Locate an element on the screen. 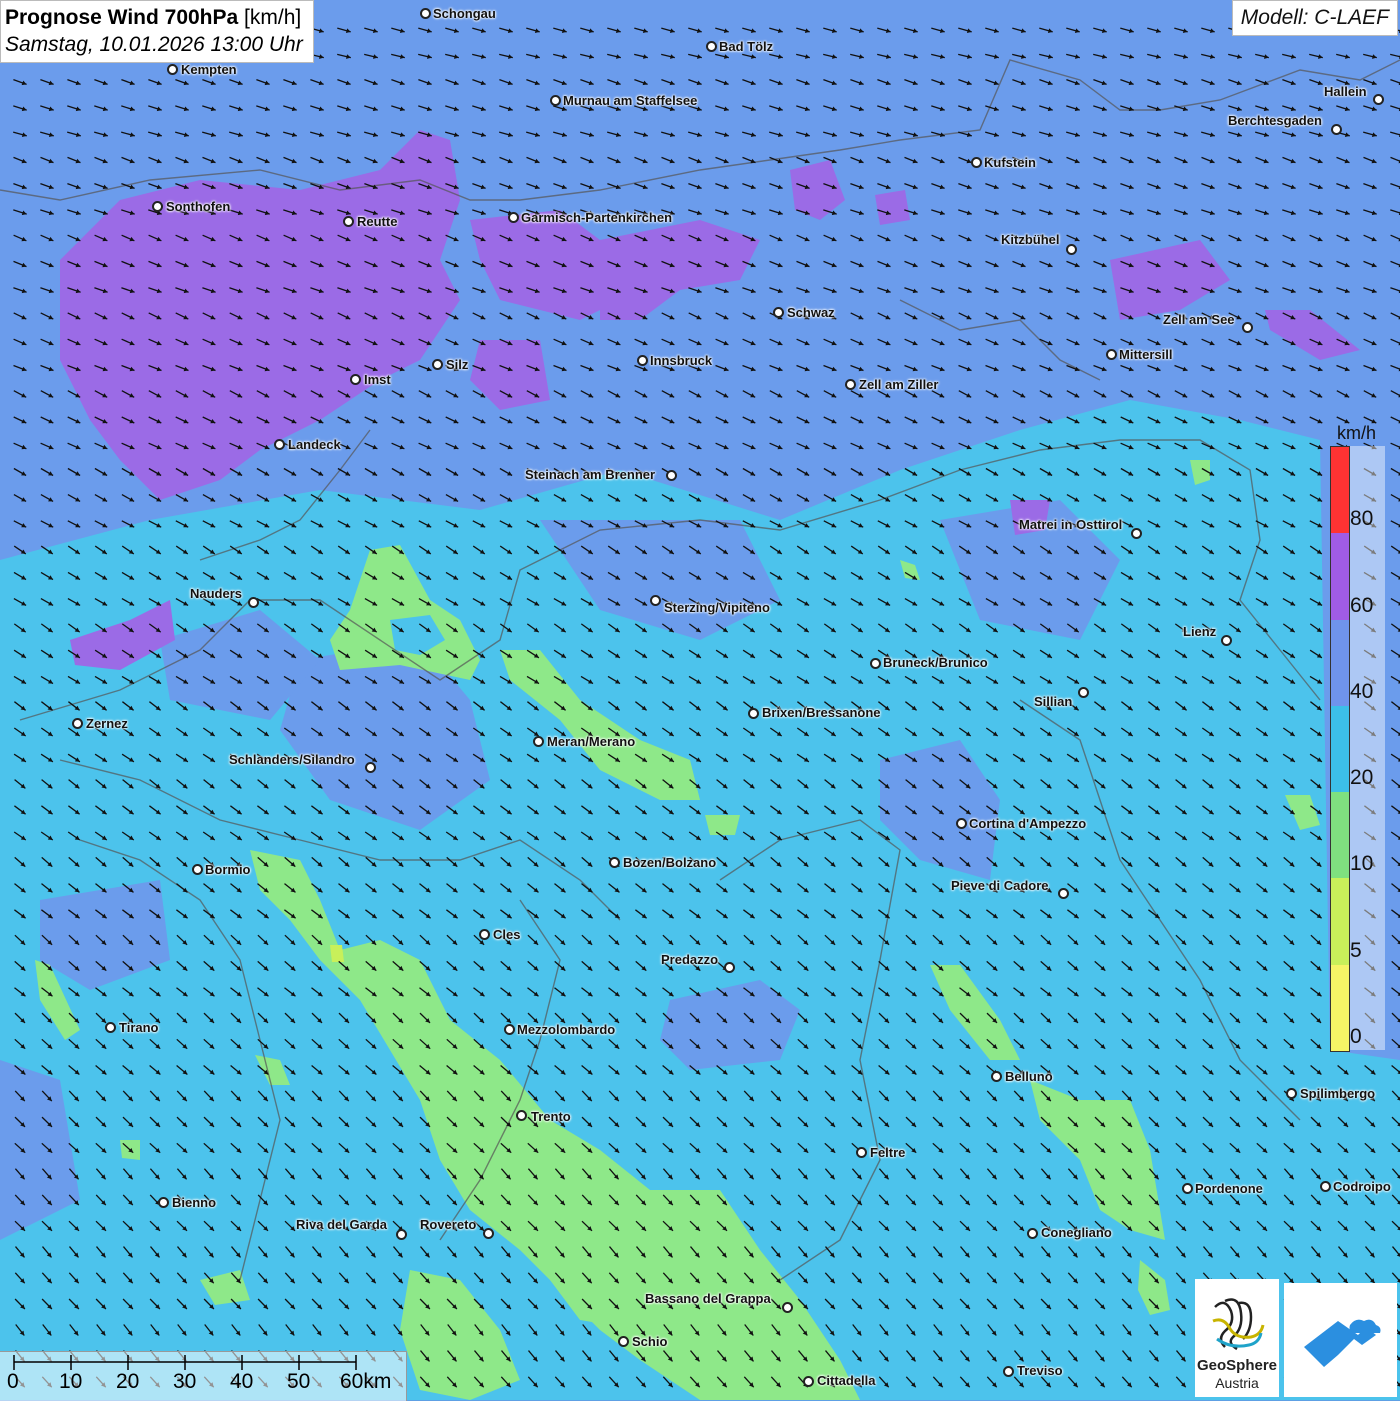  city-label: Nauders is located at coordinates (216, 593).